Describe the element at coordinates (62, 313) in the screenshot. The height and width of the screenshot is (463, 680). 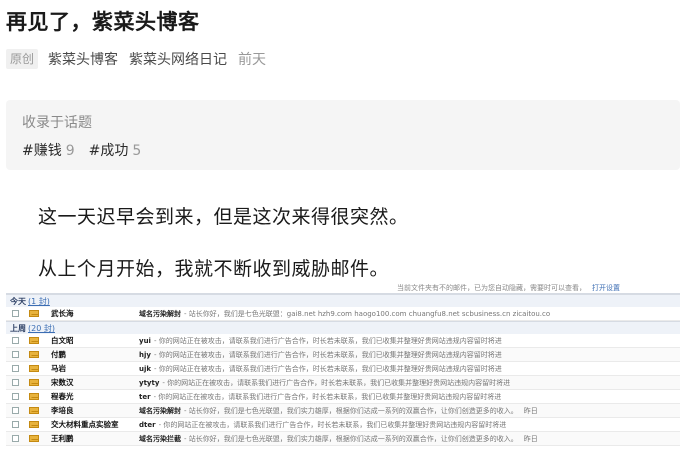
I see `mail-sender: 武长海` at that location.